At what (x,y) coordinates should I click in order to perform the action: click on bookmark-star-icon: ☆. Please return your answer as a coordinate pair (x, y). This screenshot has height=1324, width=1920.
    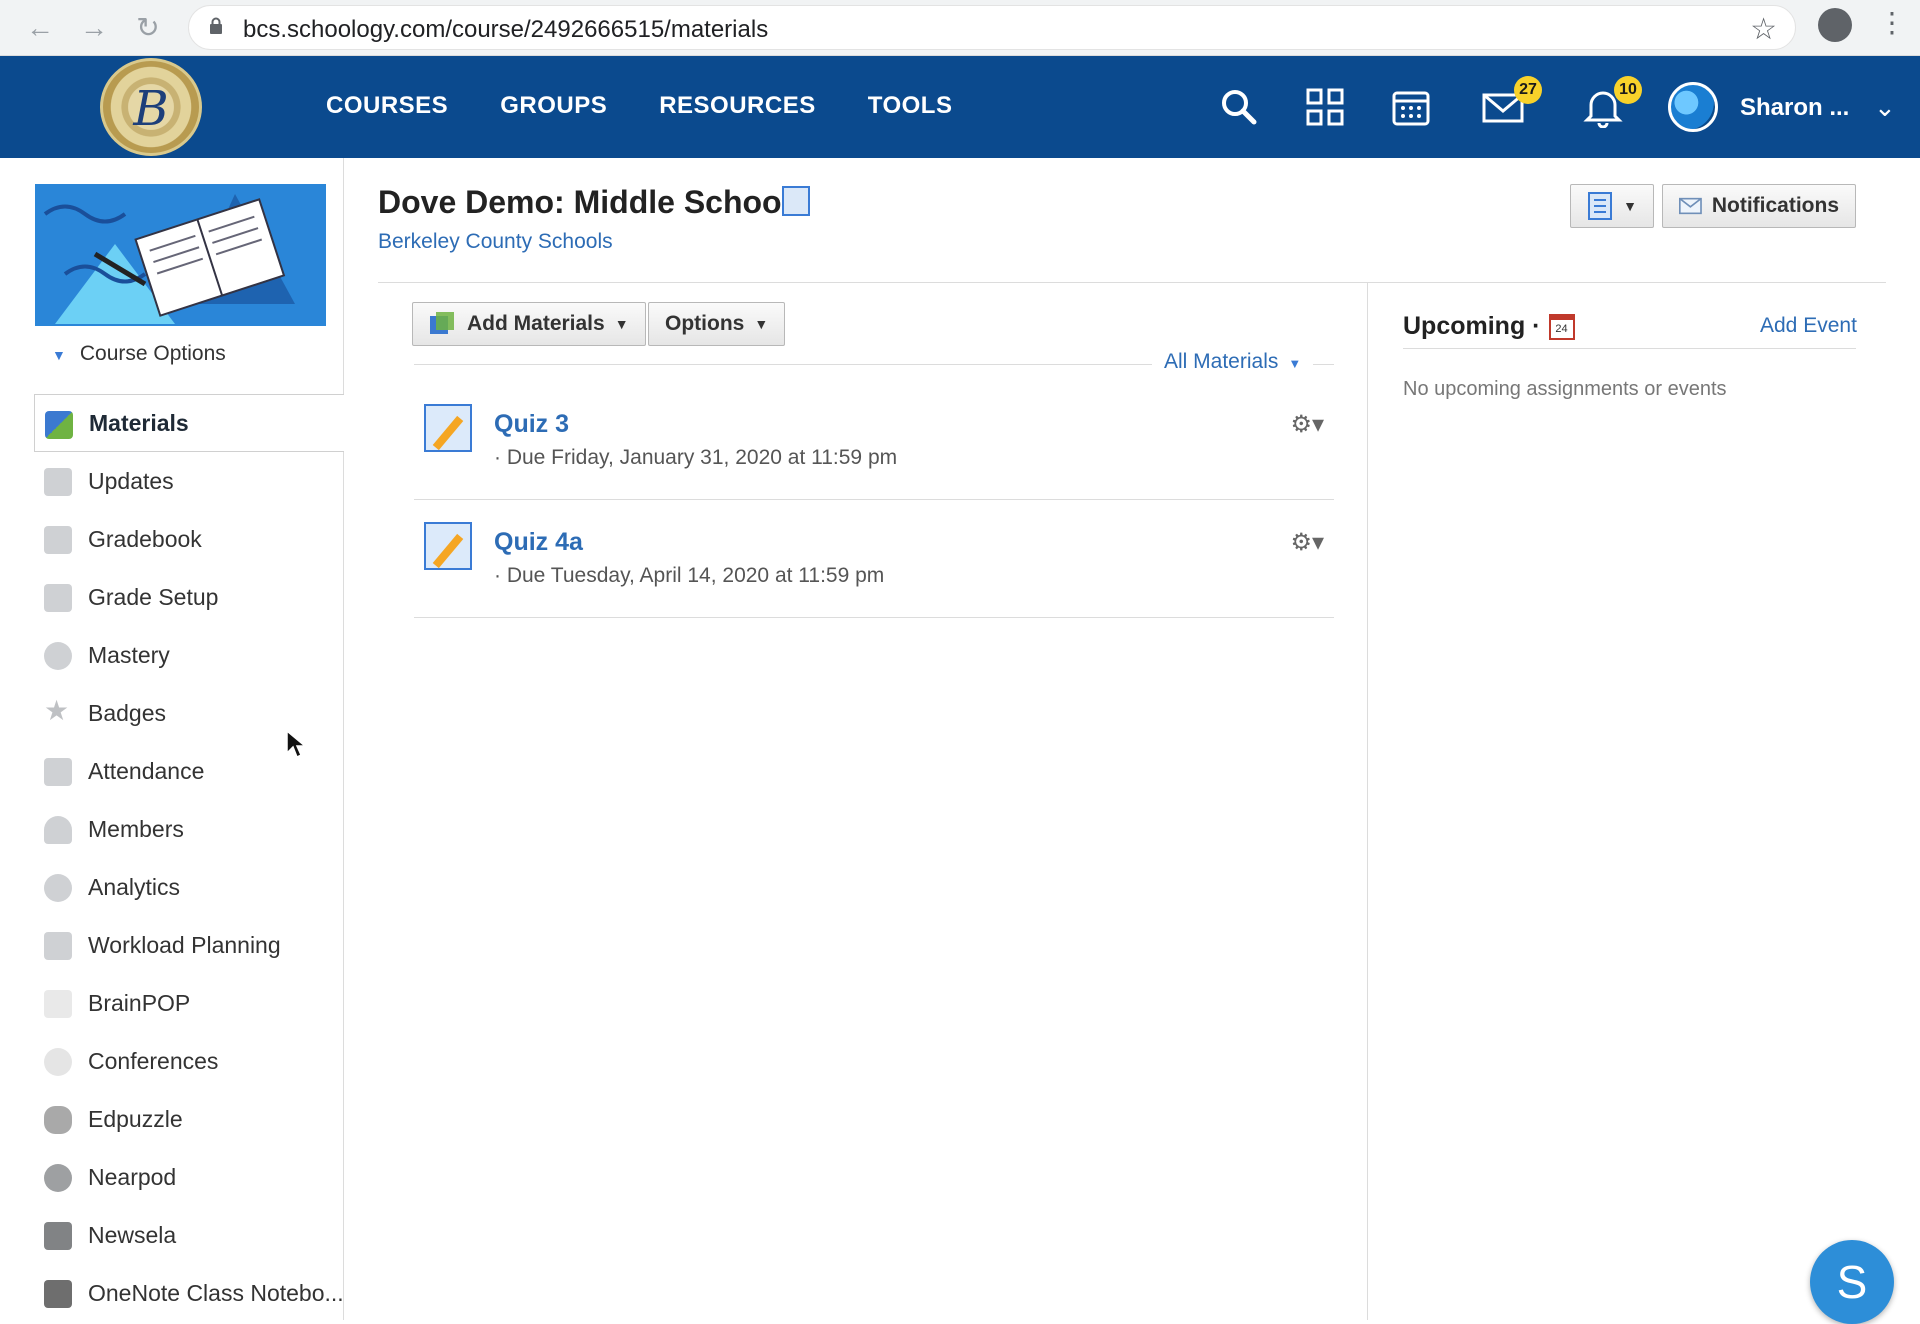
    Looking at the image, I should click on (1763, 29).